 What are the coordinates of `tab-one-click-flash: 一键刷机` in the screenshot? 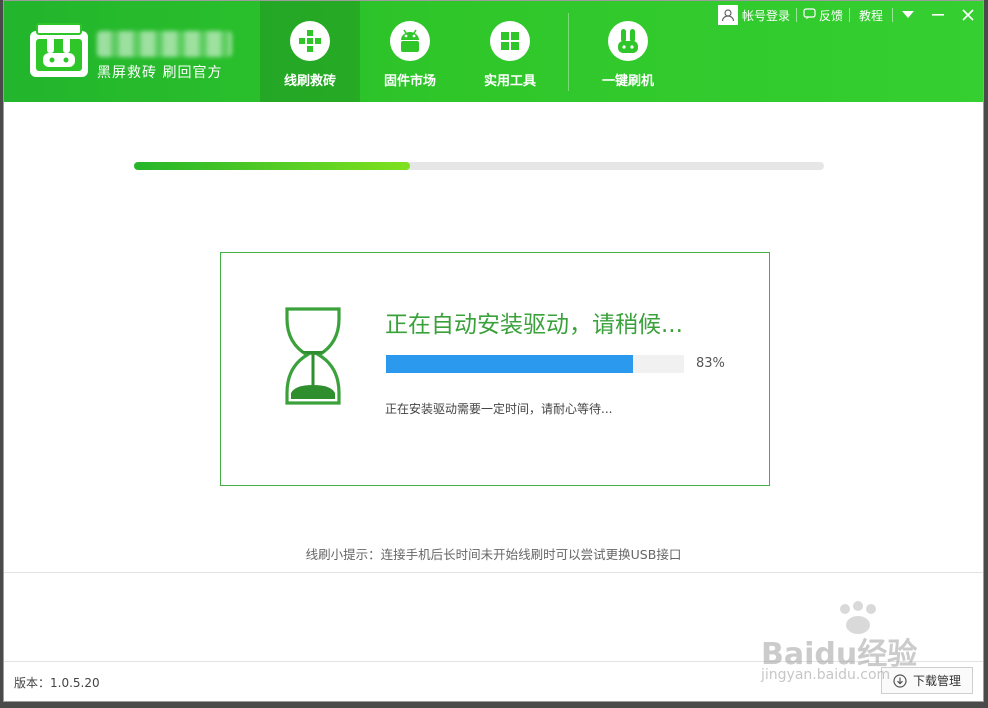 It's located at (628, 51).